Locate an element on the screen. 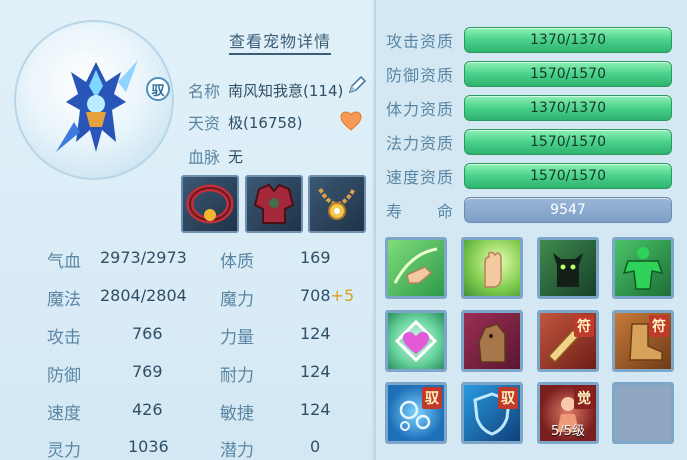  hand-sweep-skill-icon is located at coordinates (415, 265).